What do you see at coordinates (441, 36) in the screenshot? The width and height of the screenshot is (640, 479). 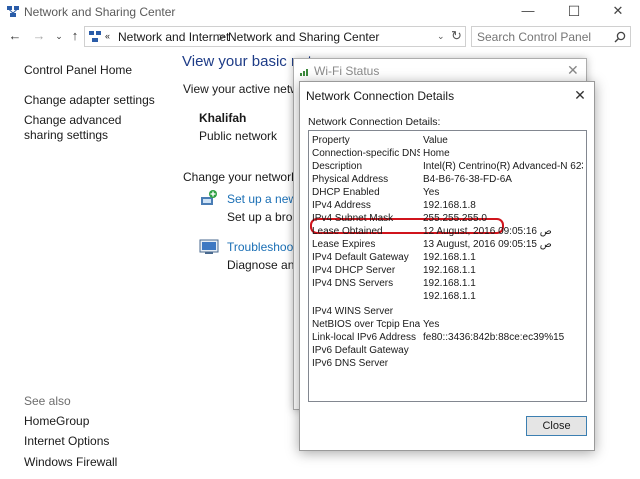 I see `address-dropdown-icon: ⌄` at bounding box center [441, 36].